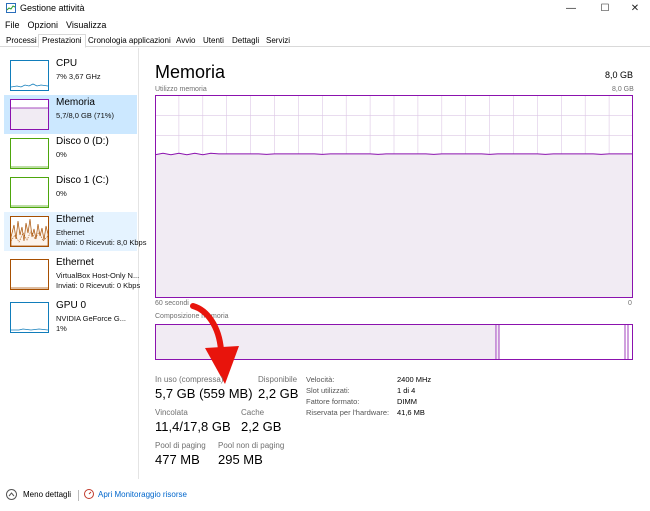 The height and width of the screenshot is (511, 650). I want to click on less-details-button: Meno dettagli, so click(38, 494).